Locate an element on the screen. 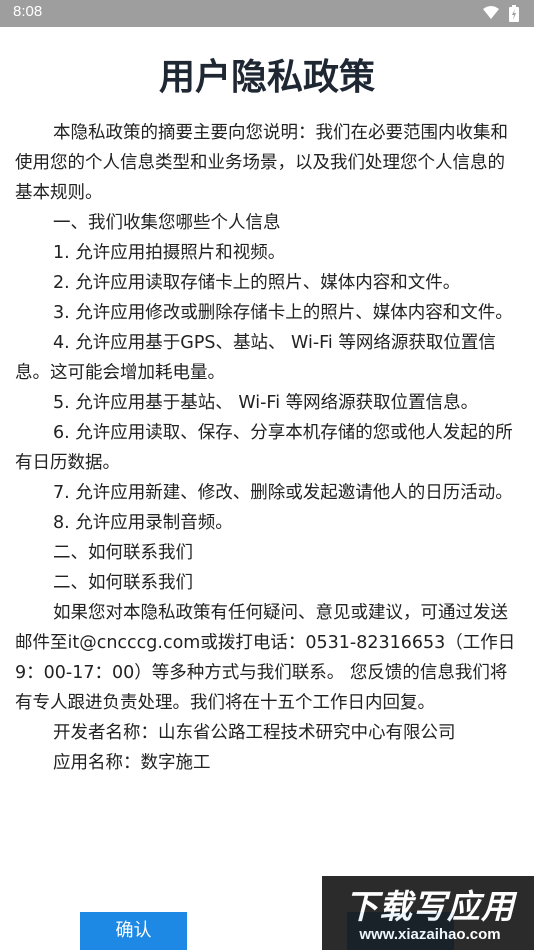 This screenshot has height=950, width=534. policy-item: 7. 允许应用新建、修改、删除或发起邀请他人的日历活动。 is located at coordinates (283, 493).